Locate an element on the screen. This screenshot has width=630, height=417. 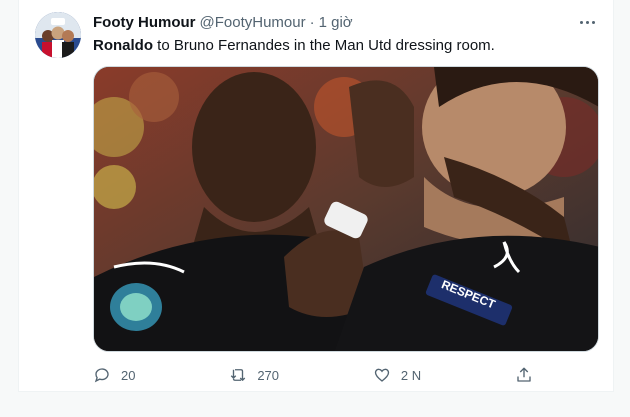
heart-icon is located at coordinates (382, 375).